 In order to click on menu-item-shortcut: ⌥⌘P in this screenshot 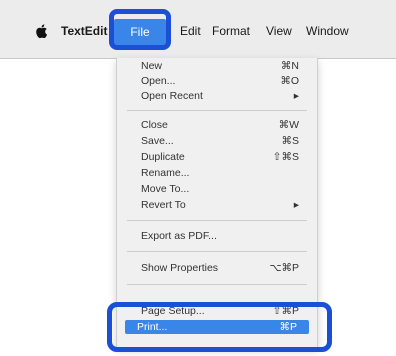, I will do `click(284, 268)`.